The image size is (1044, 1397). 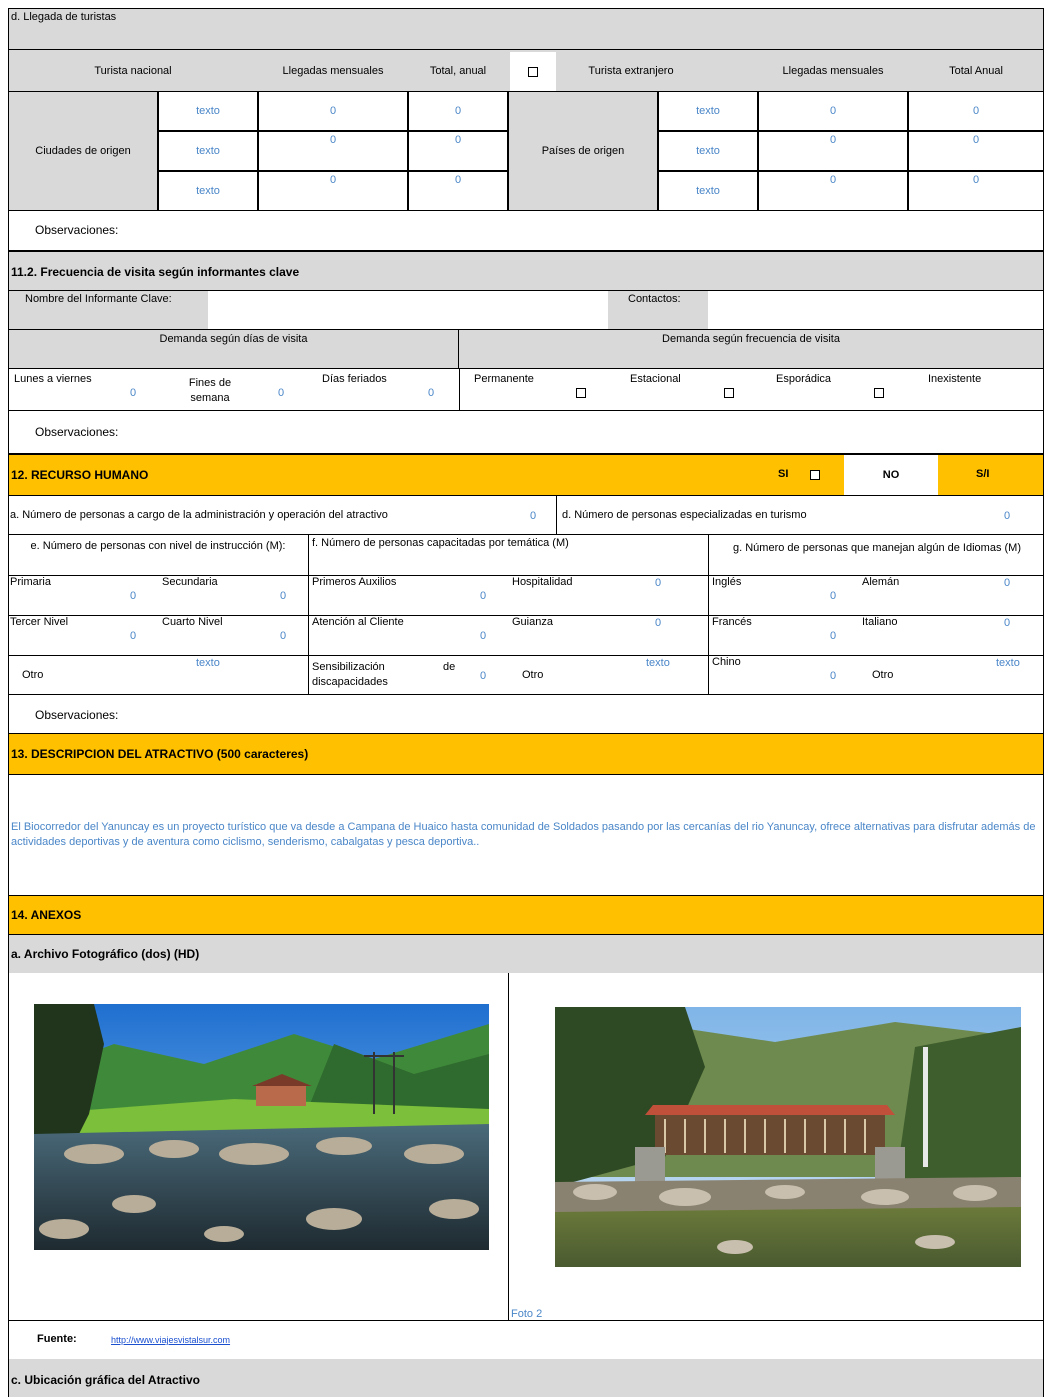 What do you see at coordinates (281, 393) in the screenshot?
I see `weekends-value: 0` at bounding box center [281, 393].